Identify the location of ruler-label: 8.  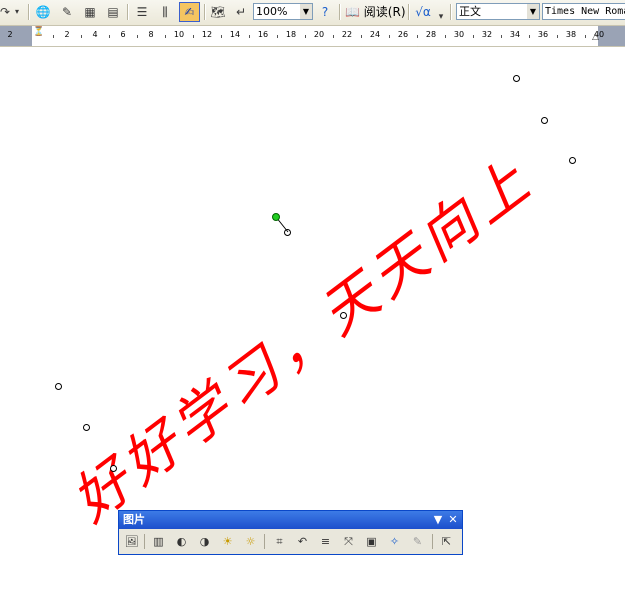
(151, 34).